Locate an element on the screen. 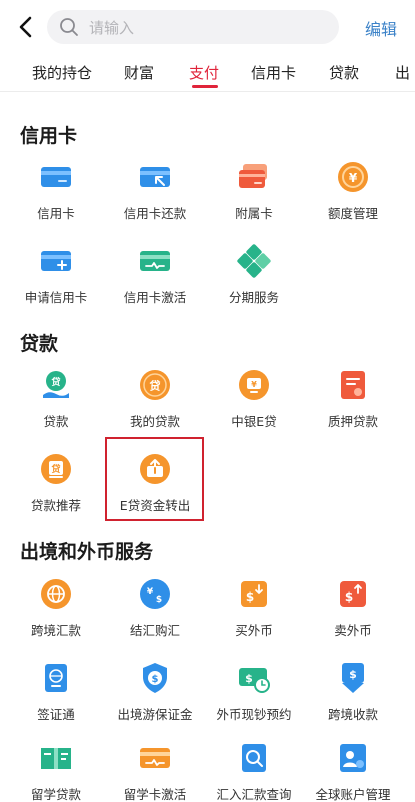 The width and height of the screenshot is (415, 802). grid-item-buy-foreign-currency: $ 买外币 is located at coordinates (254, 608).